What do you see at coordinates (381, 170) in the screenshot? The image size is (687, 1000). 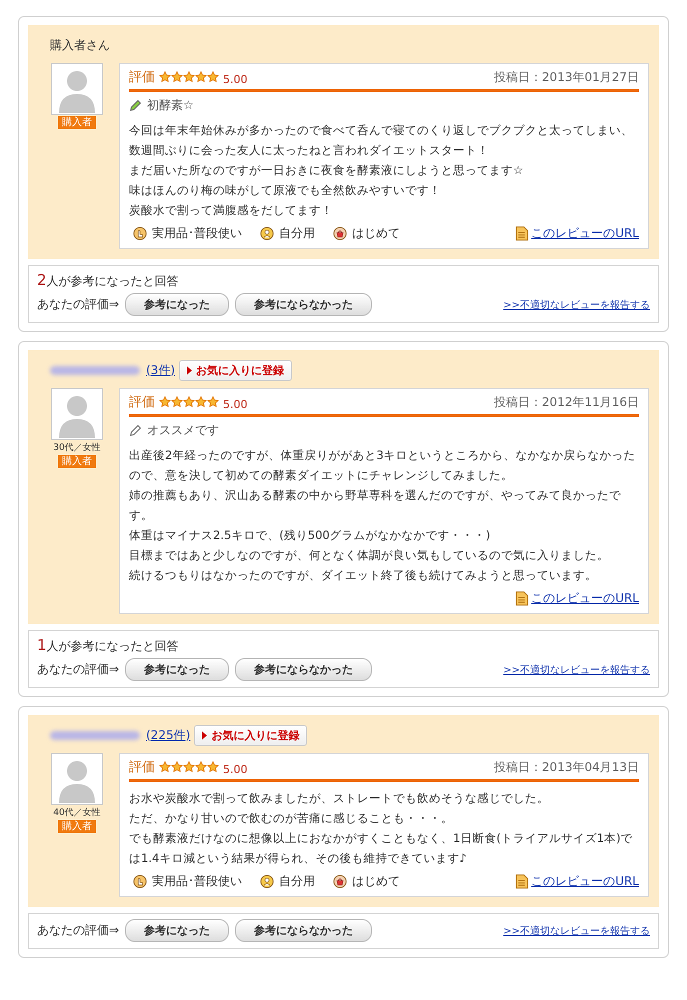 I see `review-text: 今回は年末年始休みが多かったので食べて呑んで寝てのくり返しでブクブクと太ってしまい、数週間ぶりに会った友人に太ったねと言われダイエットスタート！ まだ届いた所なのですが一日おきに夜食を酵素液にしようと思ってます☆ 味はほんのり梅の味がして原液でも全然飲みやすいです！ 炭酸水で割って満腹感をだしてます！` at bounding box center [381, 170].